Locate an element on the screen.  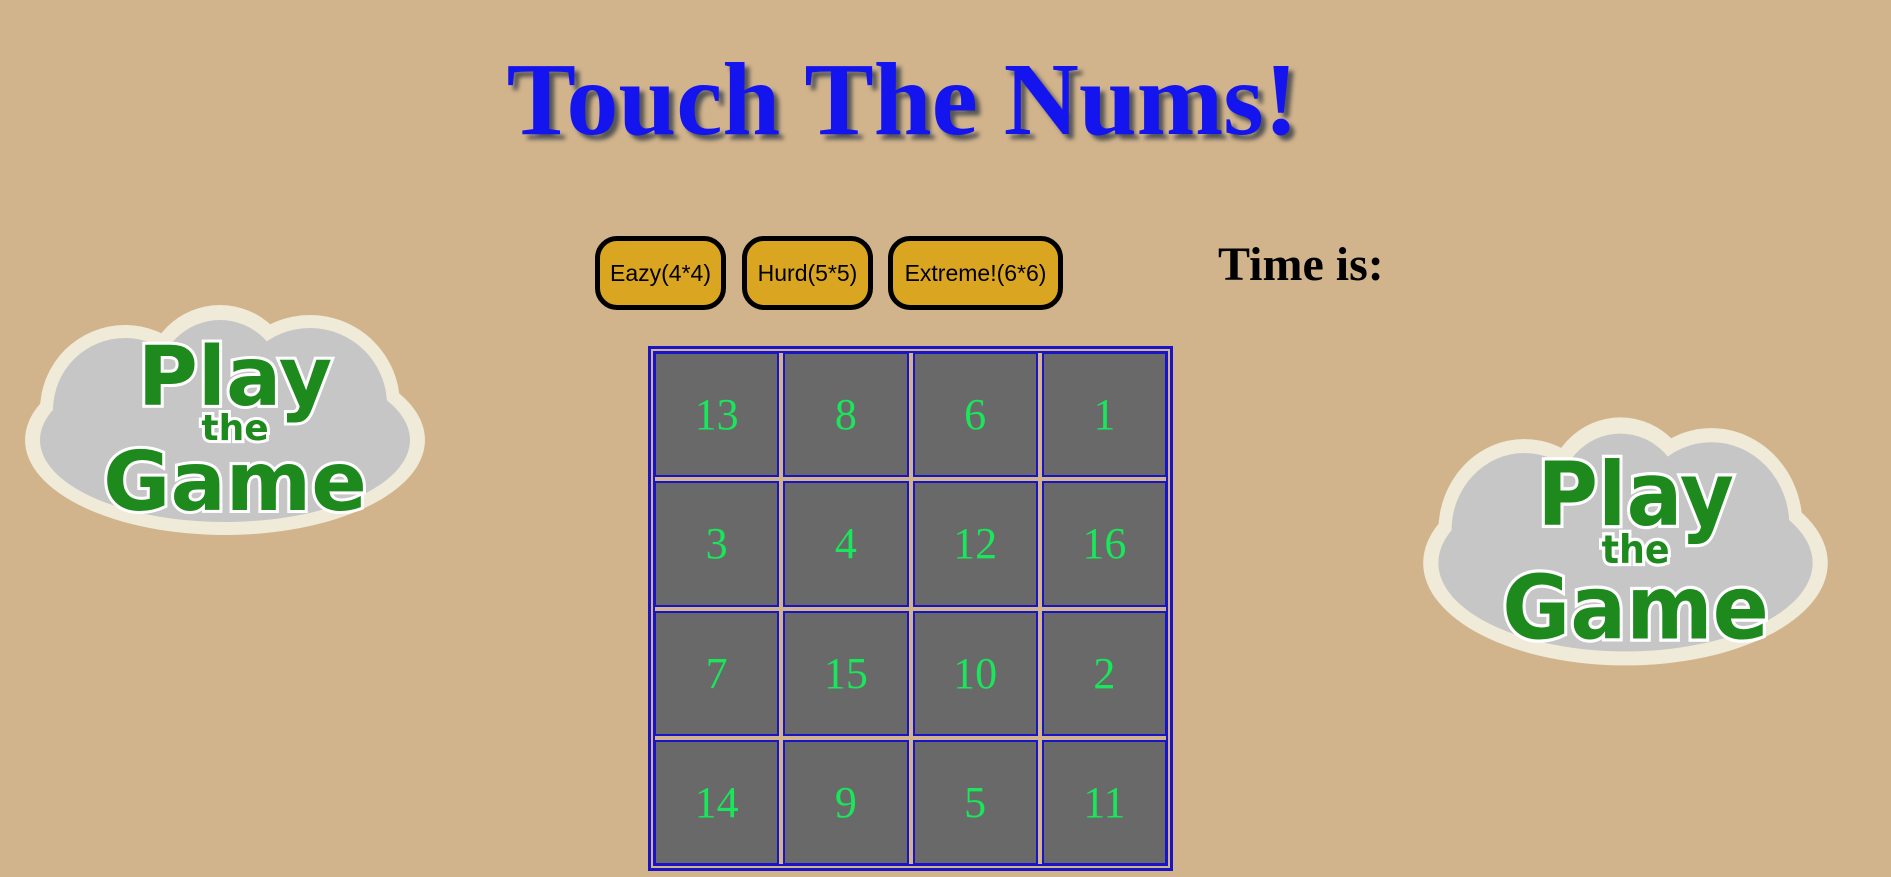
number-cell: 11 is located at coordinates (1104, 802).